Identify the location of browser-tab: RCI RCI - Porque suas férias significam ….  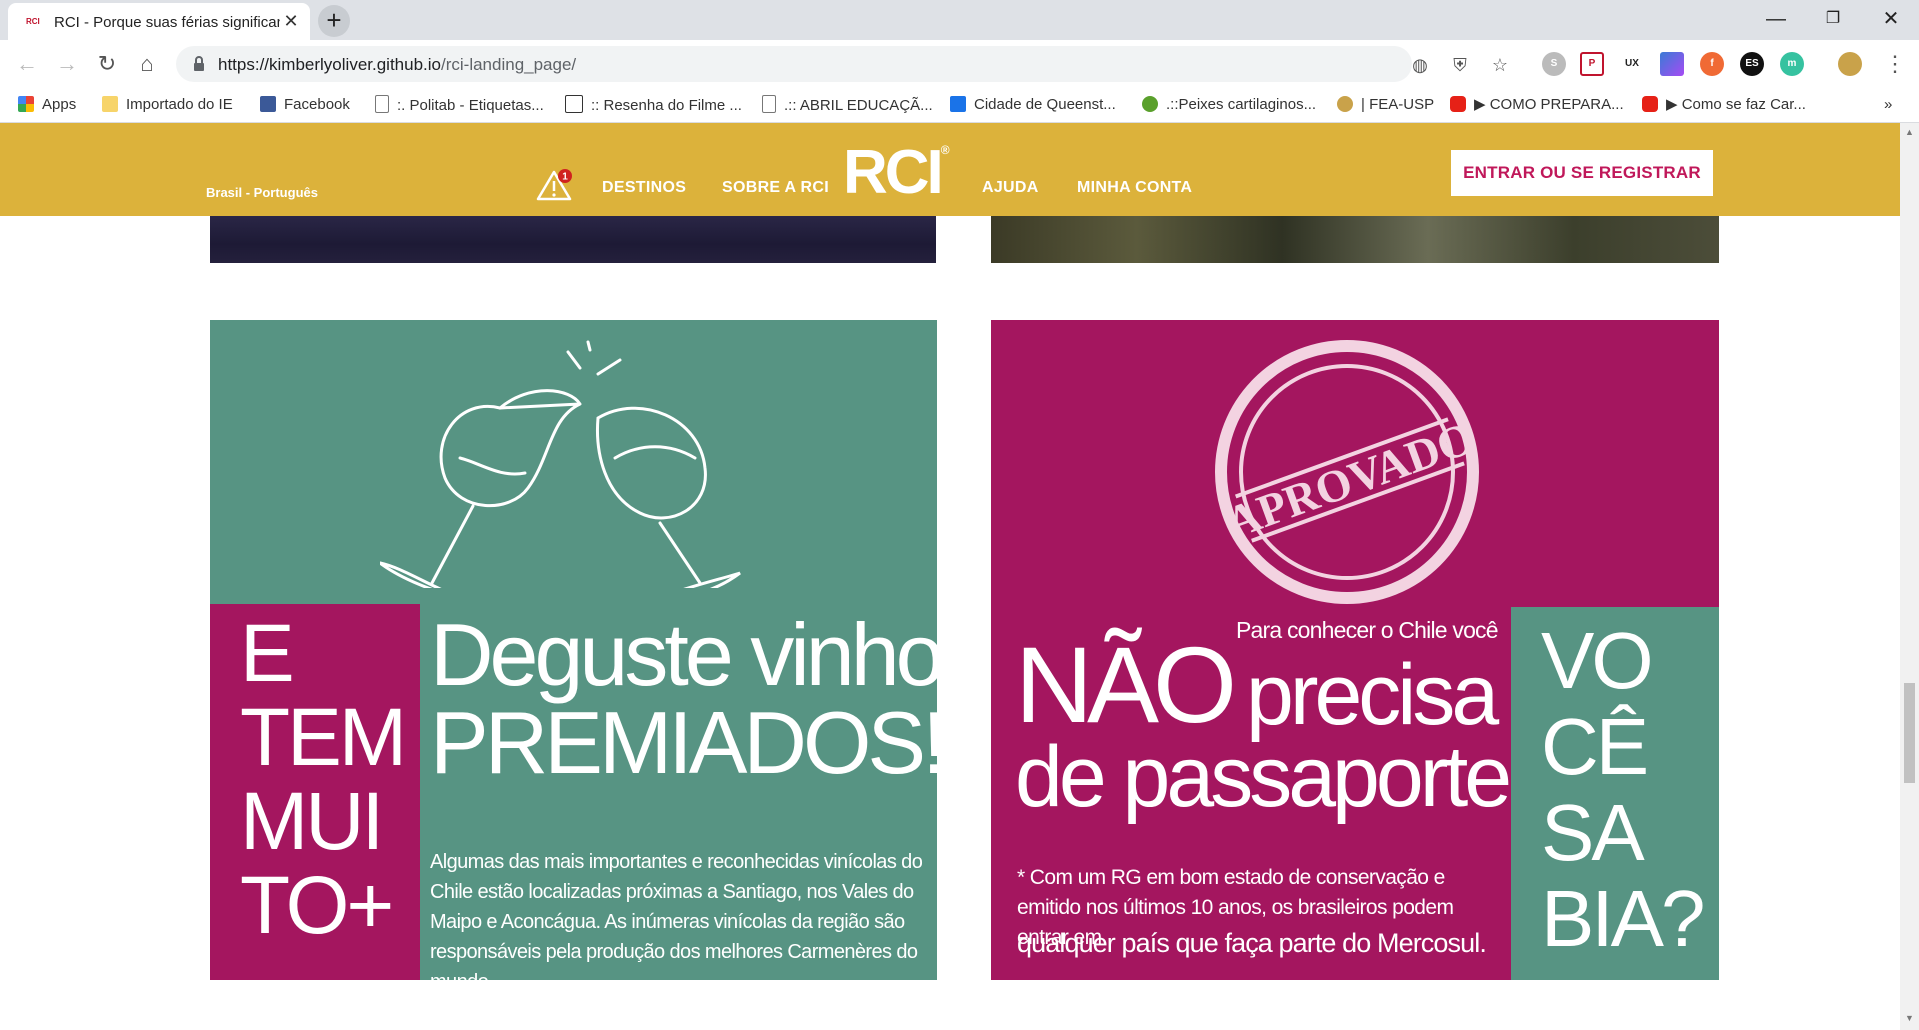
(159, 21).